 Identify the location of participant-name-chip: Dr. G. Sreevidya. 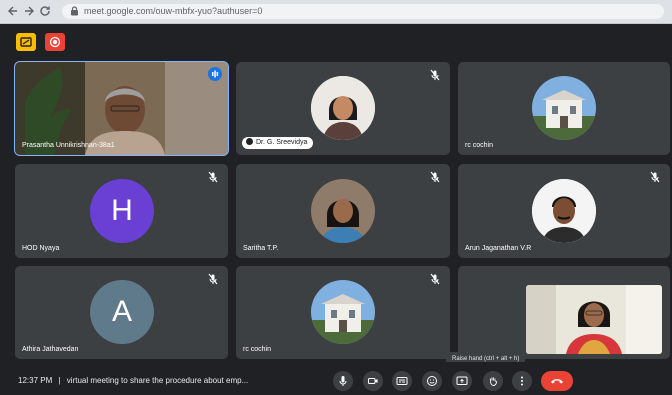
(278, 143).